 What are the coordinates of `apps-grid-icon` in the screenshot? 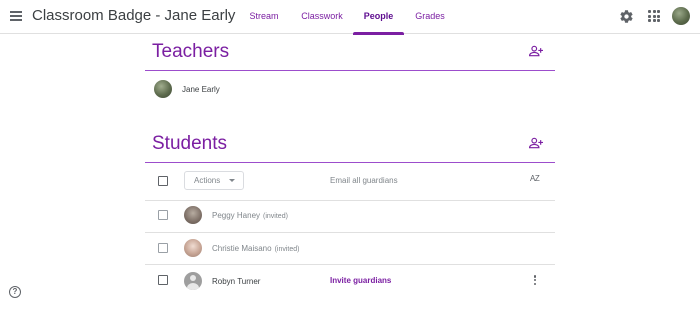 It's located at (654, 16).